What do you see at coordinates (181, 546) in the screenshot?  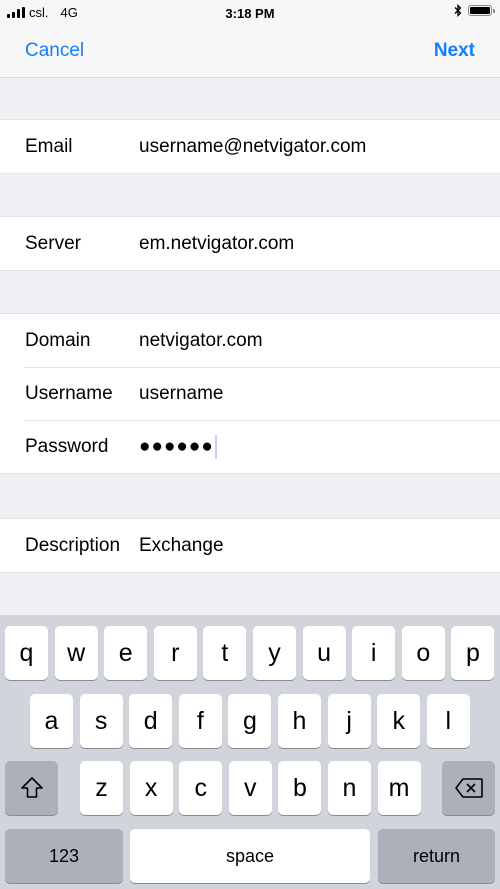 I see `description-field: Exchange` at bounding box center [181, 546].